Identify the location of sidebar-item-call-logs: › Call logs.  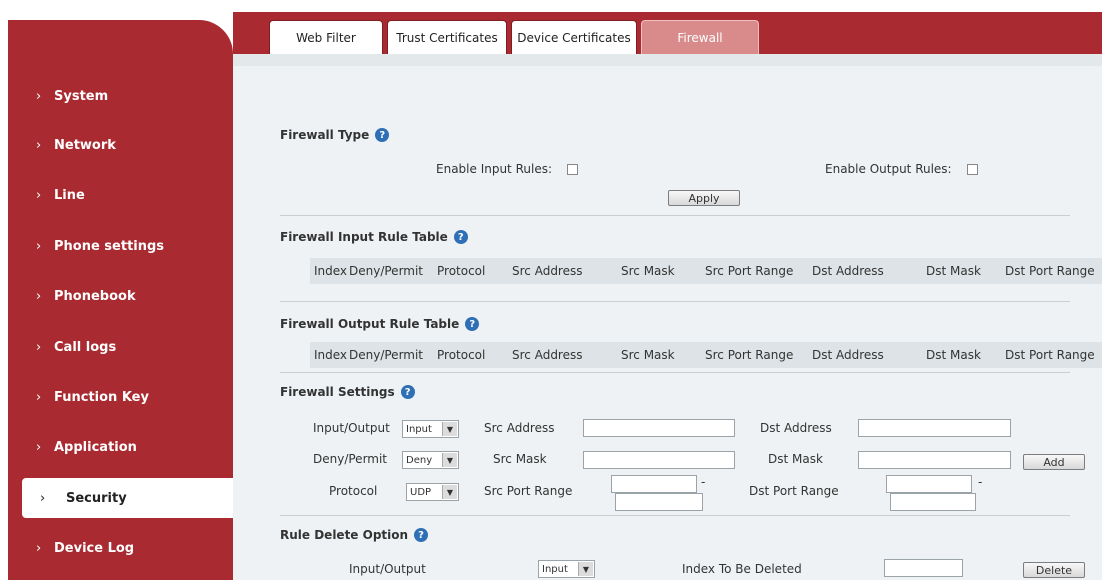
(120, 347).